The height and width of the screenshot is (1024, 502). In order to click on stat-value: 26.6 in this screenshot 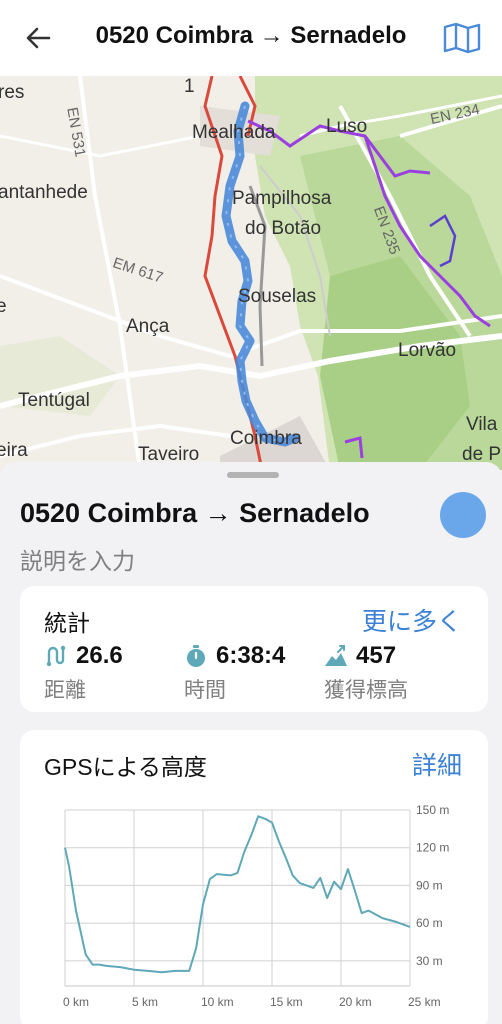, I will do `click(99, 655)`.